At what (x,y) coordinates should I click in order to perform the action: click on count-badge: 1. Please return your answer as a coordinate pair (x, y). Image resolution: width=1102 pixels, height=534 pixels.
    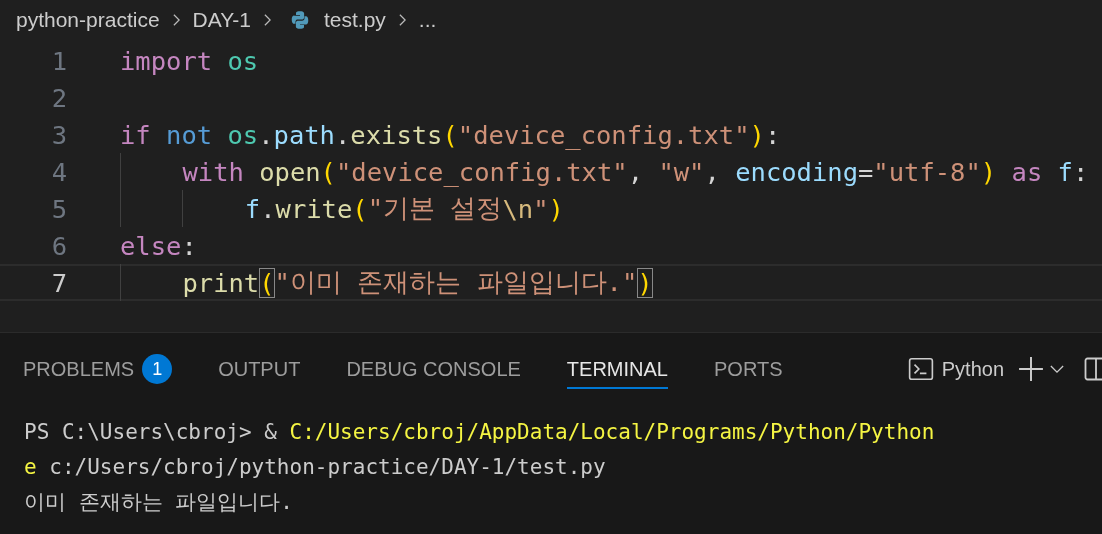
    Looking at the image, I should click on (157, 369).